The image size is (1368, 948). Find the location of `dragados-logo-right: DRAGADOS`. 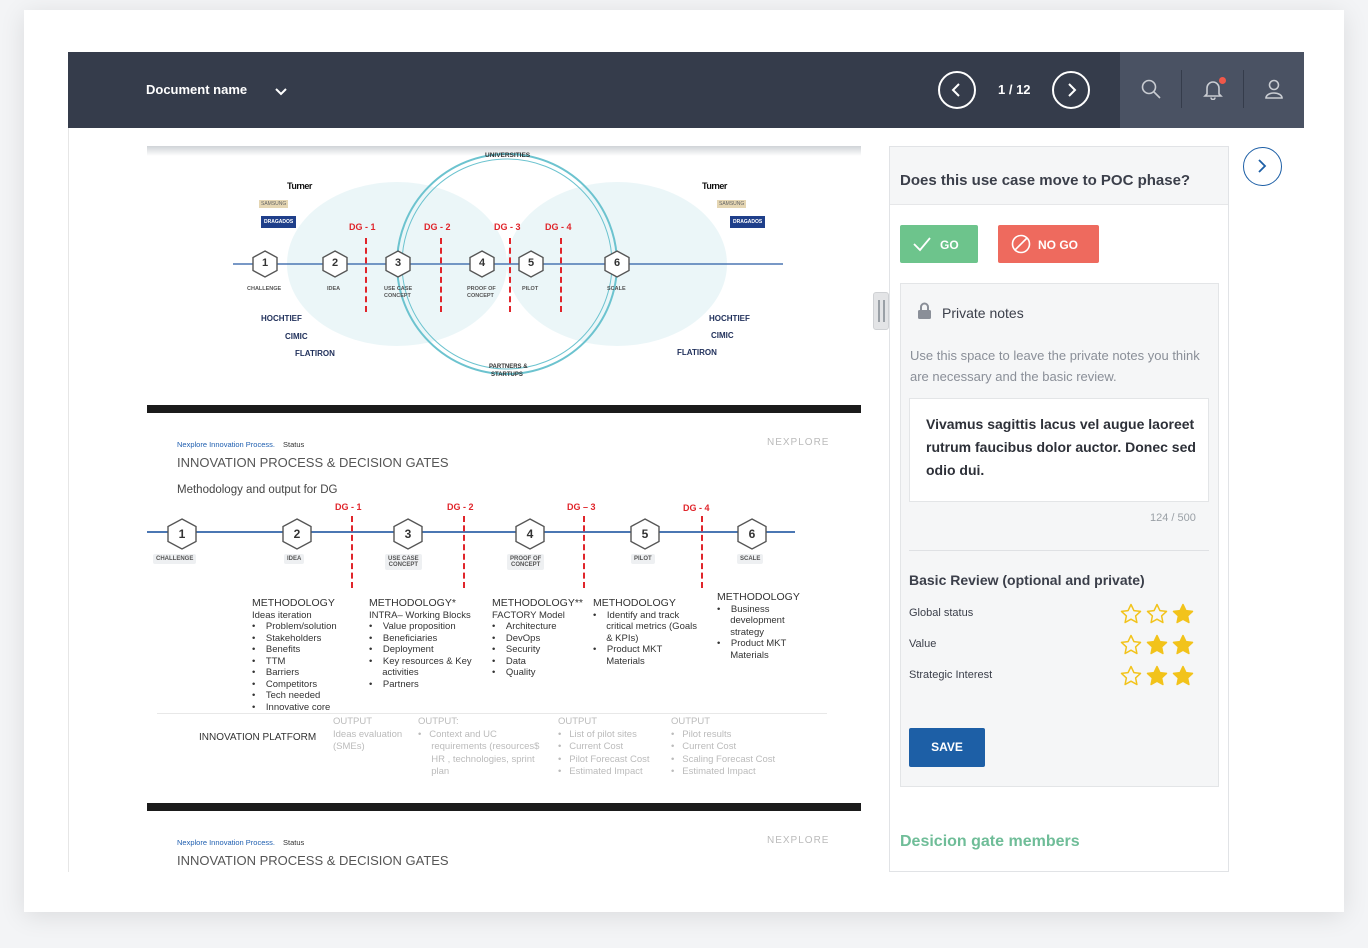

dragados-logo-right: DRAGADOS is located at coordinates (748, 222).